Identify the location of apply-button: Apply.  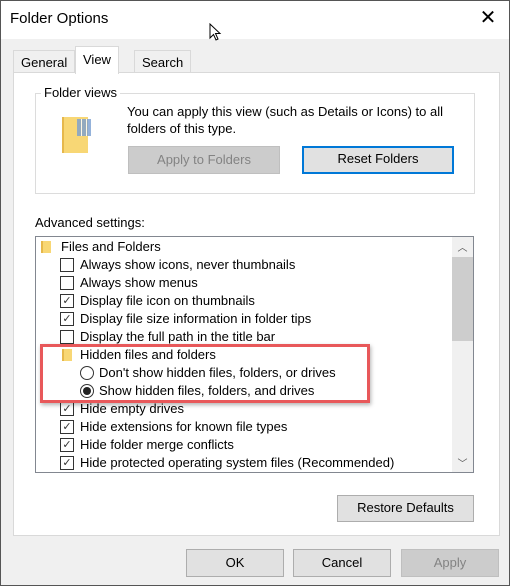
(450, 563).